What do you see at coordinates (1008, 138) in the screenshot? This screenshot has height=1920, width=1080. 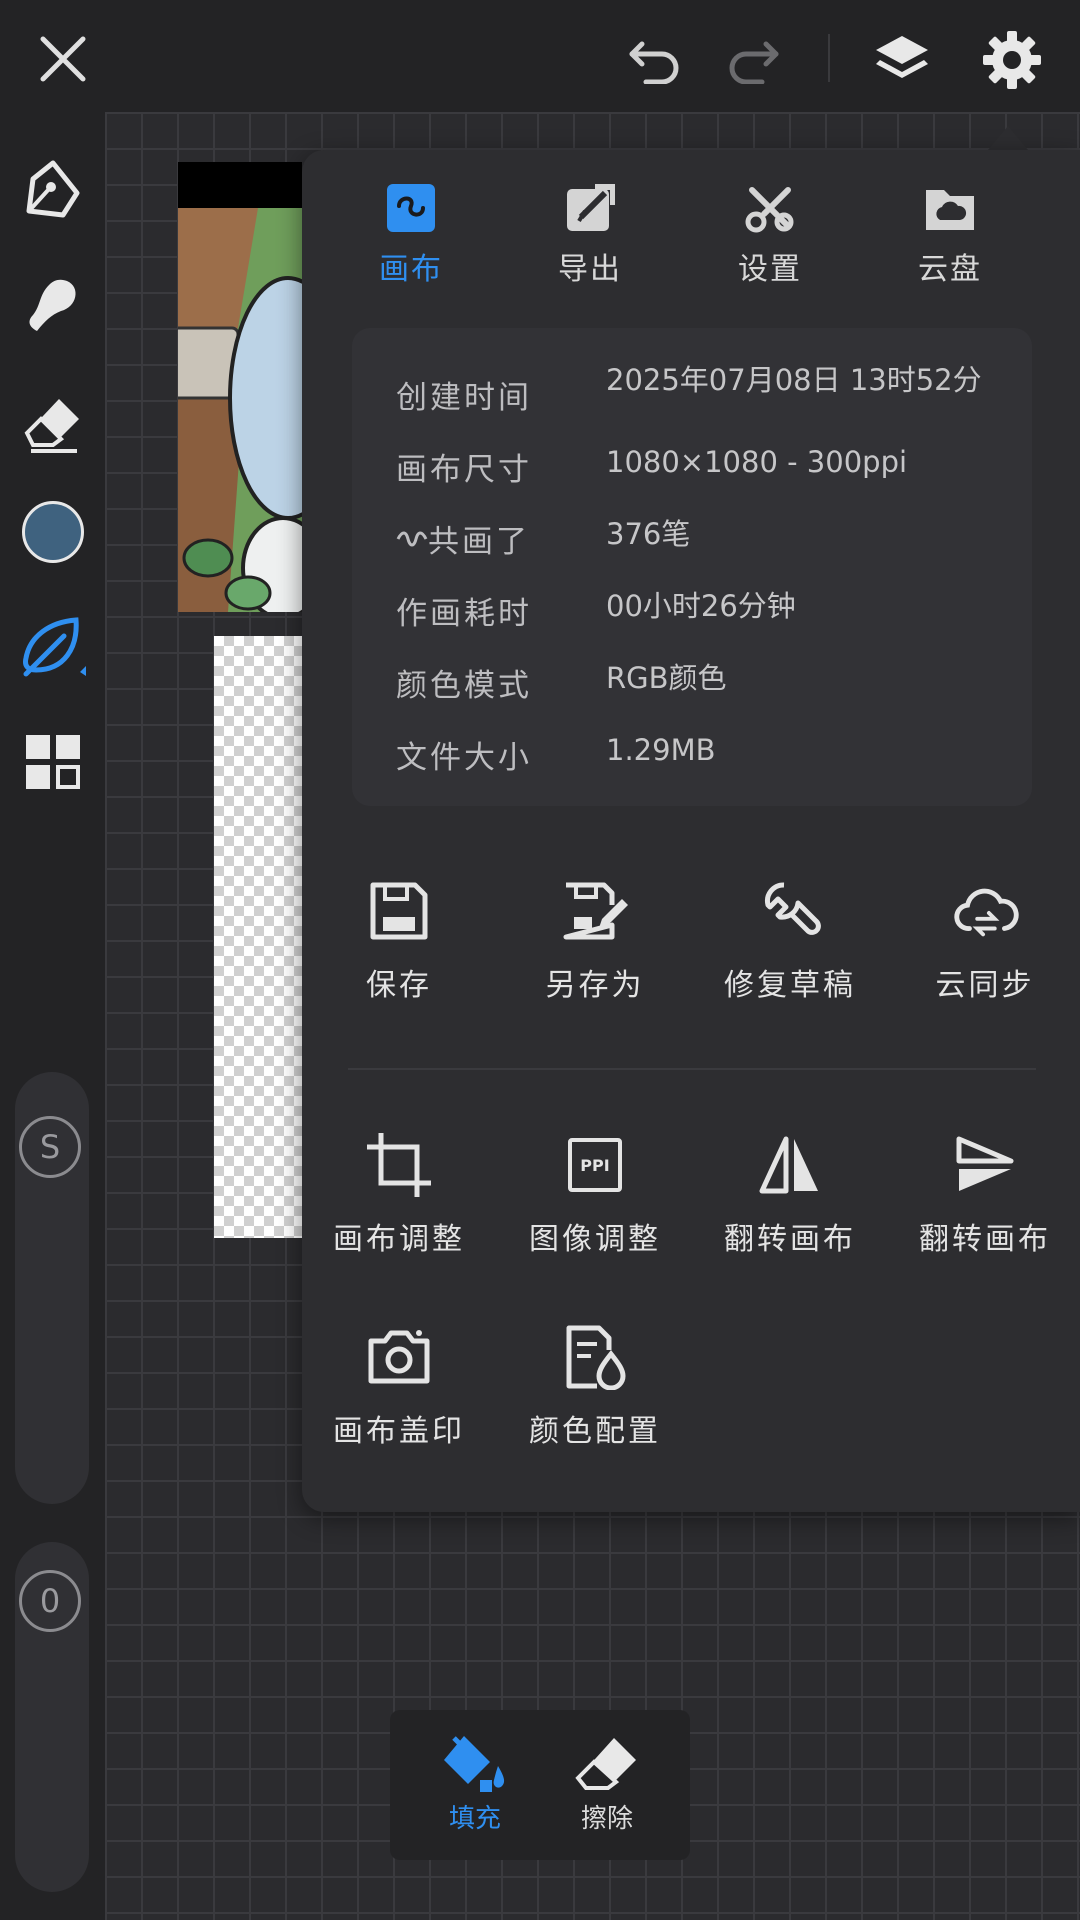 I see `panel-pointer` at bounding box center [1008, 138].